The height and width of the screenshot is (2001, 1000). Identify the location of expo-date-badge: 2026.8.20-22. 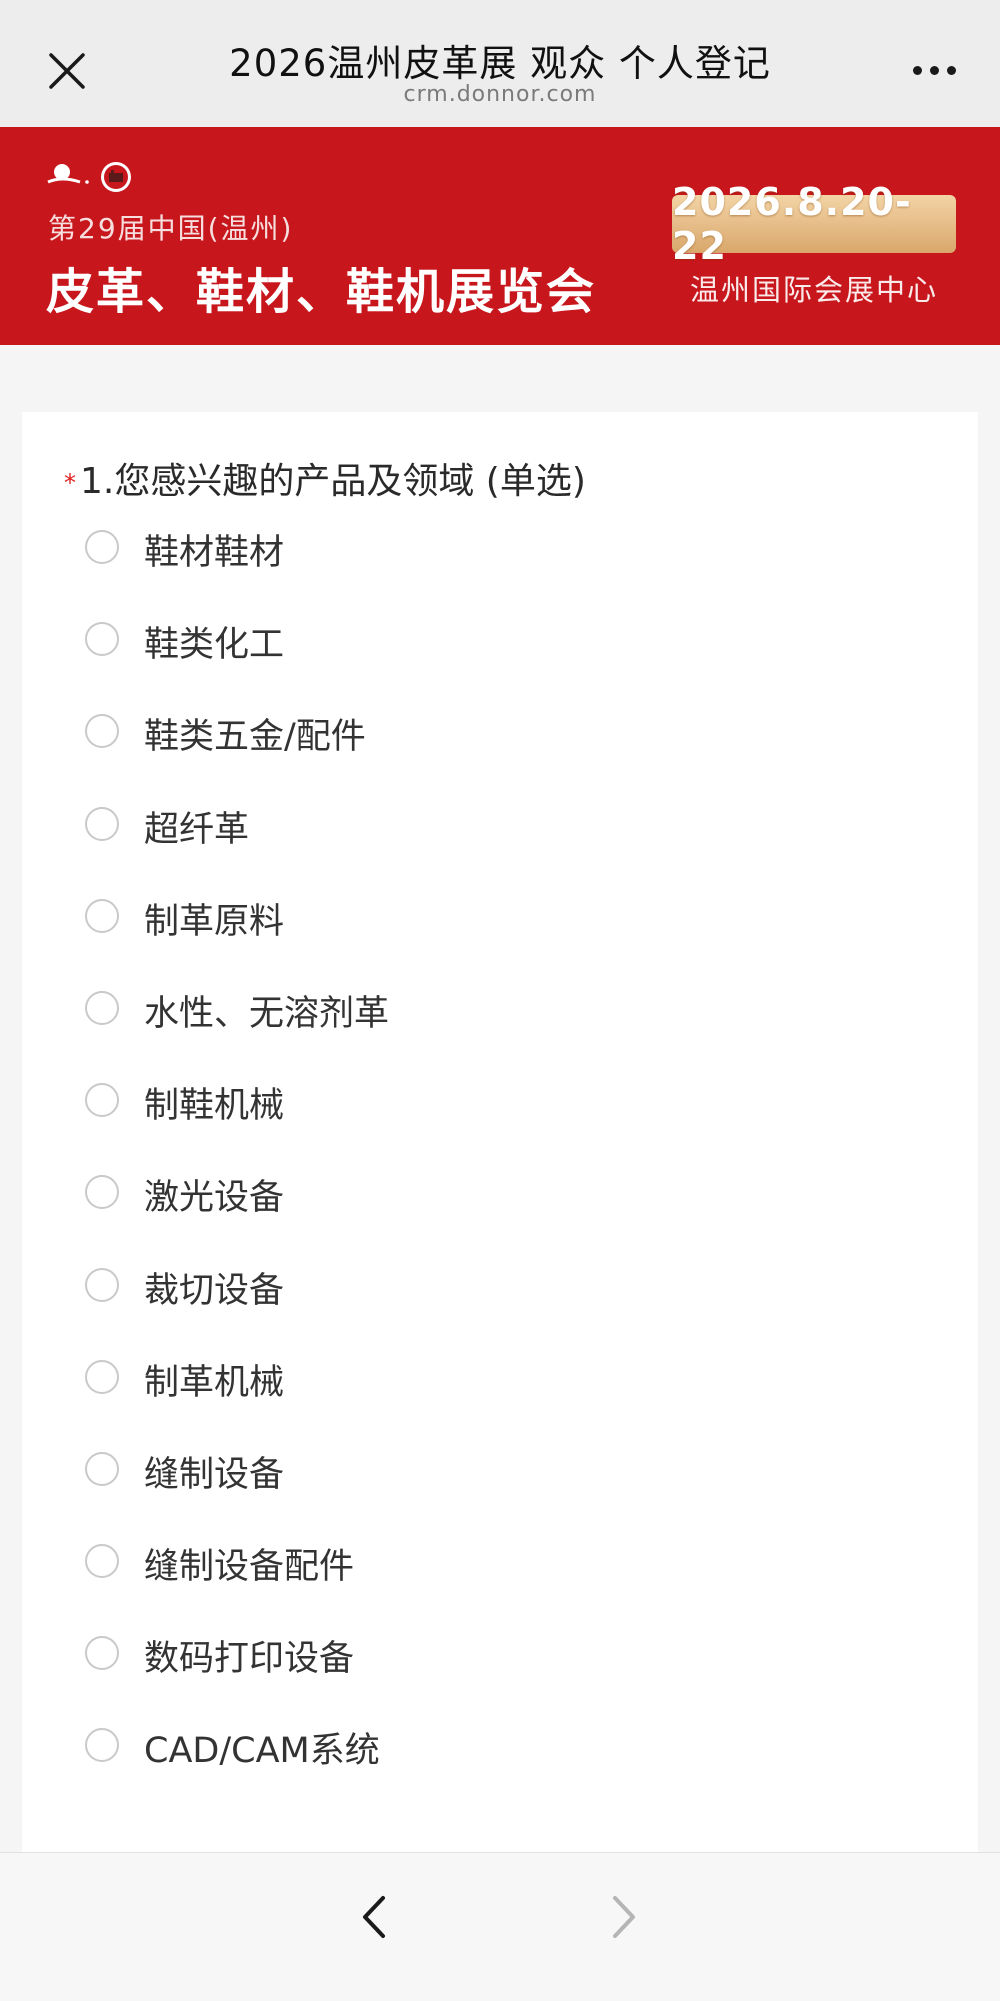
(814, 224).